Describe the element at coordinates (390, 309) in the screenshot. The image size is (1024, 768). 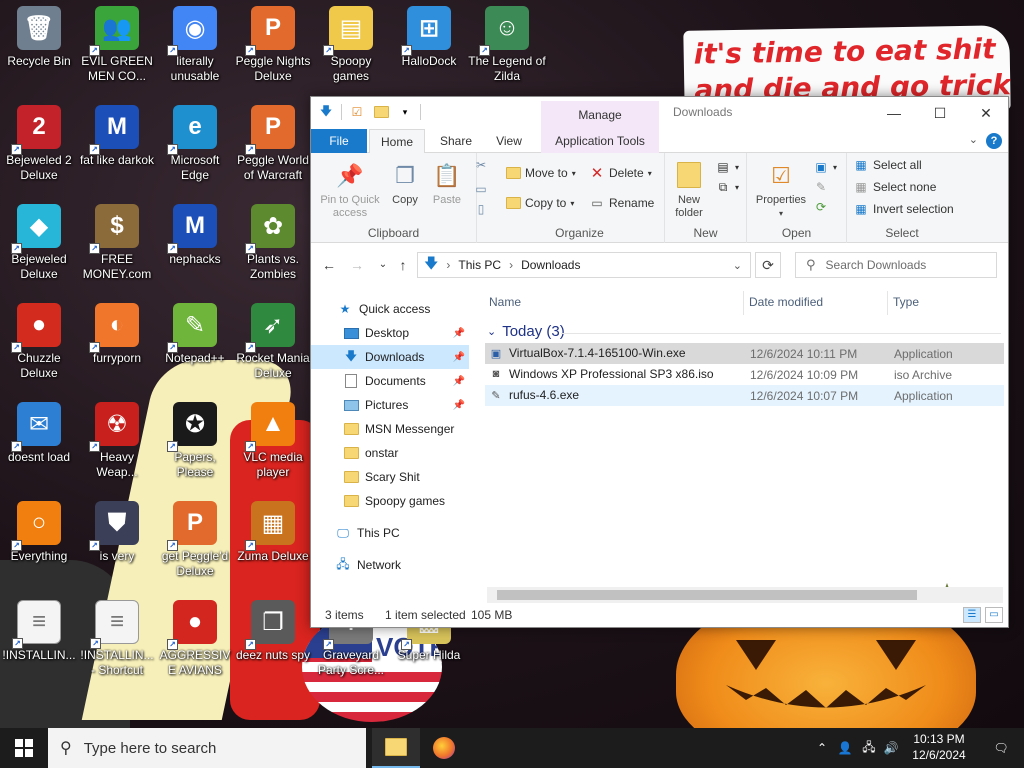
I see `nav-quick-access: ★ Quick access` at that location.